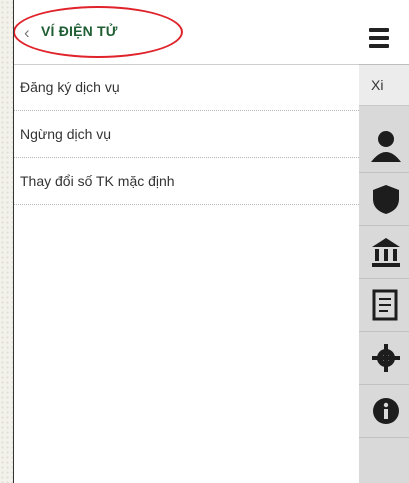 Image resolution: width=409 pixels, height=483 pixels. What do you see at coordinates (379, 40) in the screenshot?
I see `hamburger-menu-icon` at bounding box center [379, 40].